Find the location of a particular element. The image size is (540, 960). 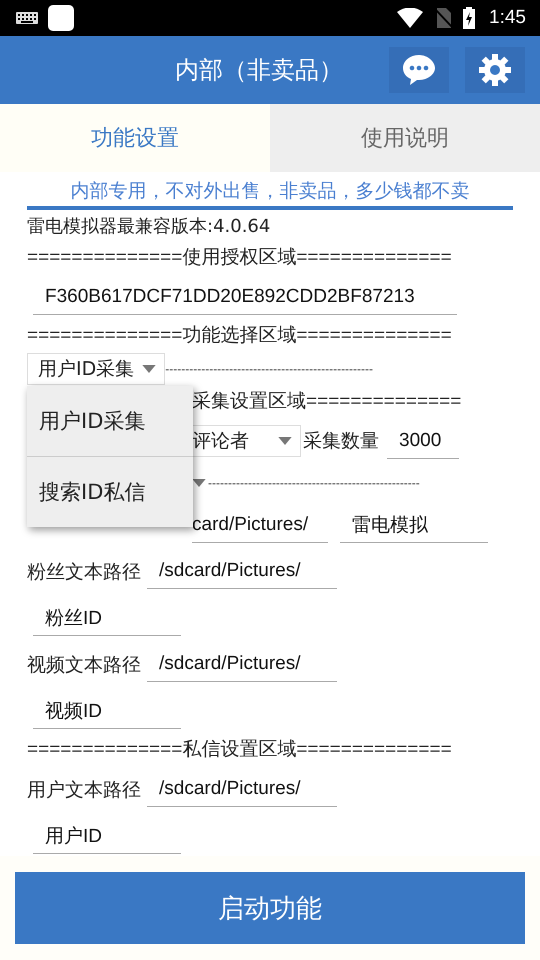

section-heading: 采集设置区域============== is located at coordinates (327, 402).